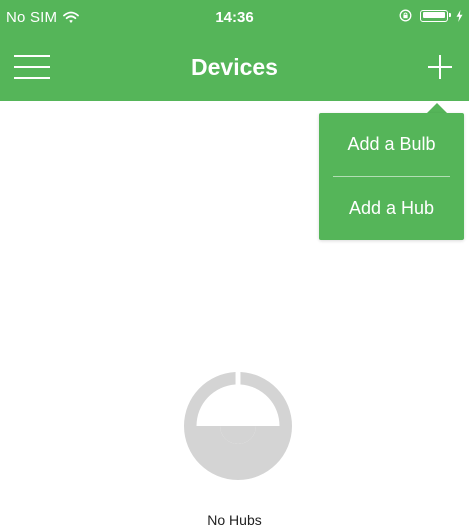 The height and width of the screenshot is (527, 469). What do you see at coordinates (459, 15) in the screenshot?
I see `charging-bolt-icon` at bounding box center [459, 15].